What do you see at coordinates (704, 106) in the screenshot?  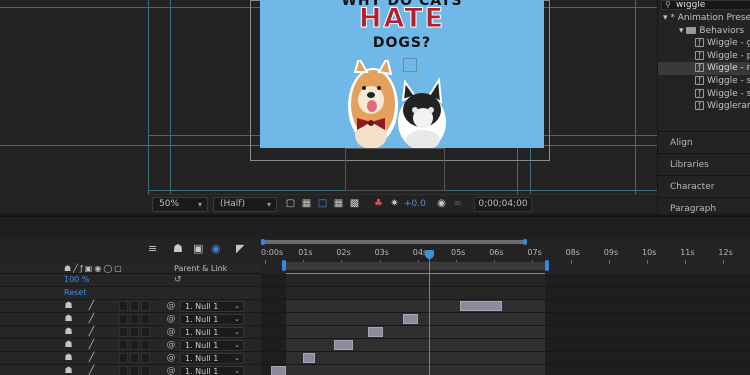 I see `tree-item: ƒWiggleram` at bounding box center [704, 106].